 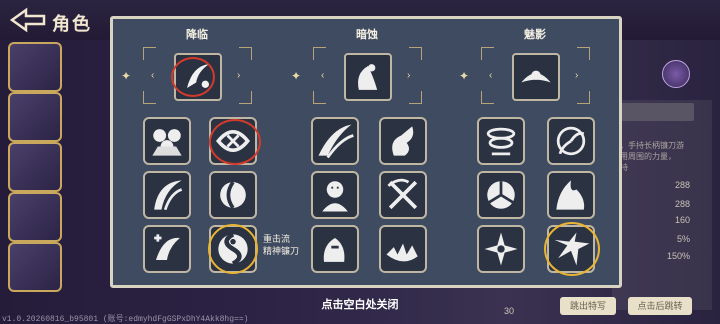 What do you see at coordinates (360, 304) in the screenshot?
I see `close-hint: 点击空白处关闭` at bounding box center [360, 304].